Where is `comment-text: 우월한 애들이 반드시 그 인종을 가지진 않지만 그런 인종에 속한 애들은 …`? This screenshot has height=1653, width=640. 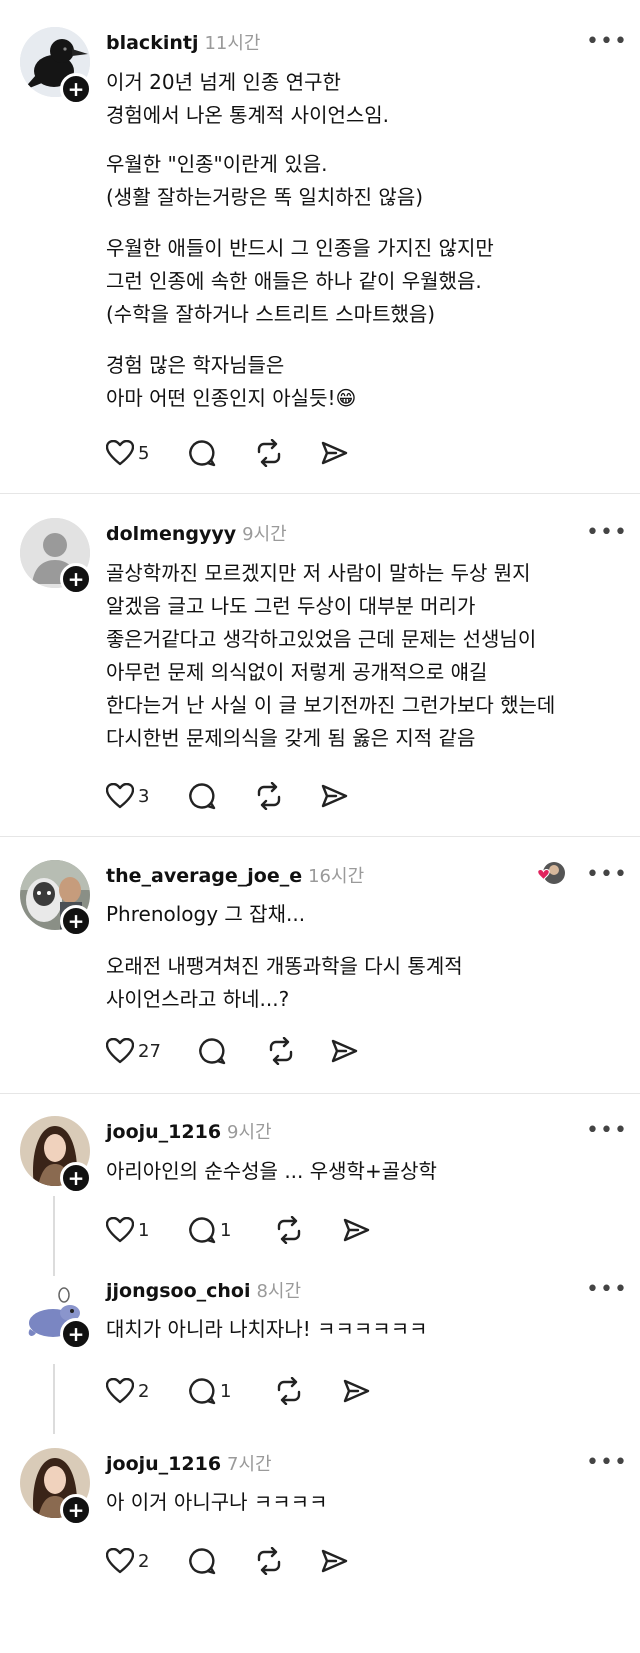 comment-text: 우월한 애들이 반드시 그 인종을 가지진 않지만 그런 인종에 속한 애들은 … is located at coordinates (300, 281).